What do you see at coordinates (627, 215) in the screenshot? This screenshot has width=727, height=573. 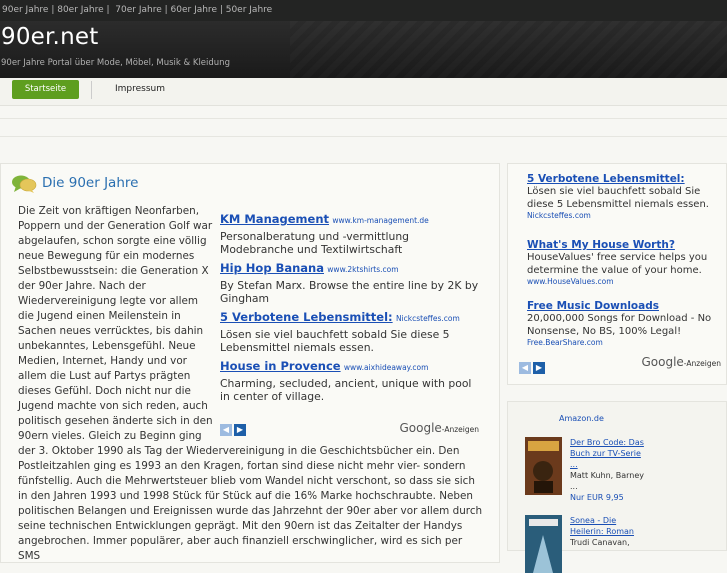 I see `side-ad-url: Nickcsteffes.com` at bounding box center [627, 215].